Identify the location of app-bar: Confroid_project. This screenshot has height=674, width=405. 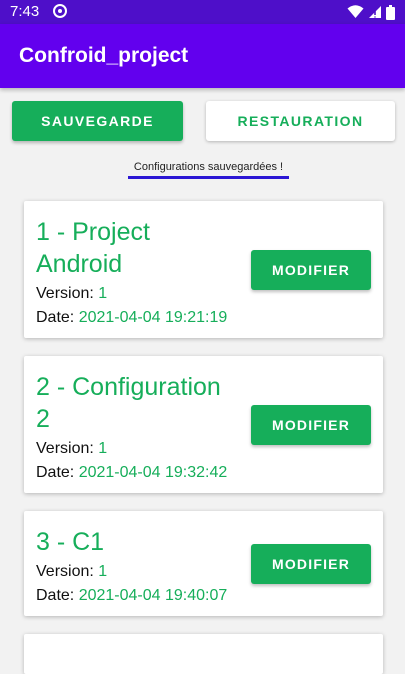
(202, 56).